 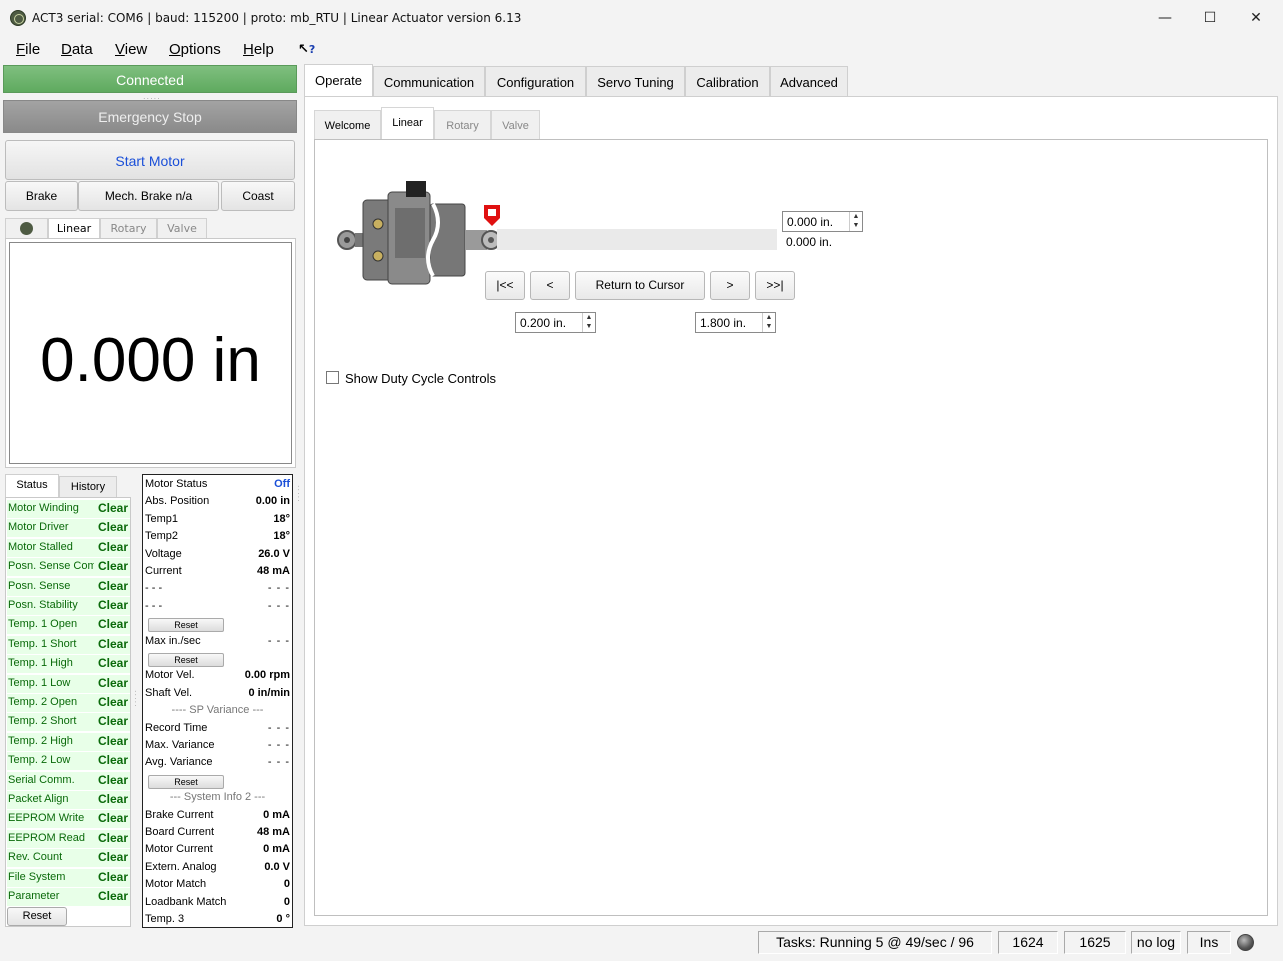 What do you see at coordinates (775, 285) in the screenshot?
I see `jump-to-end-button: >>|` at bounding box center [775, 285].